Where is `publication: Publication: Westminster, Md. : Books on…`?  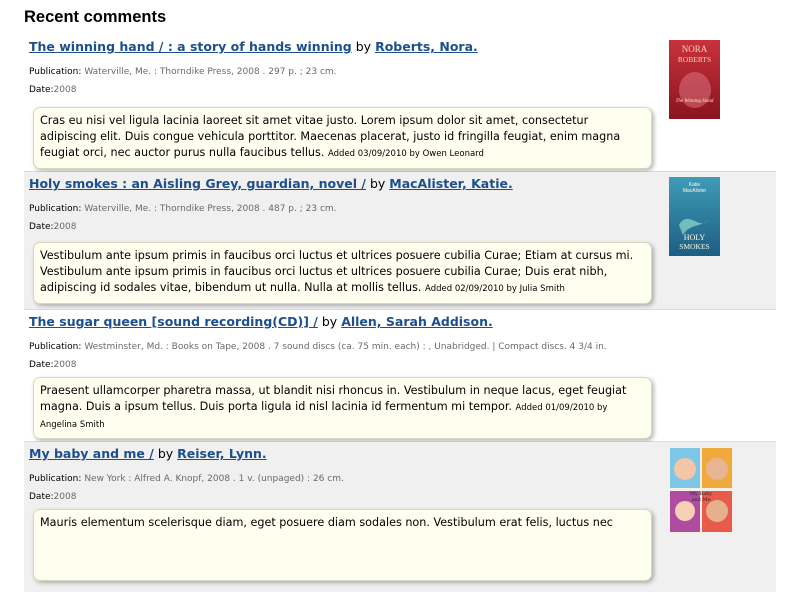
publication: Publication: Westminster, Md. : Books on… is located at coordinates (318, 347).